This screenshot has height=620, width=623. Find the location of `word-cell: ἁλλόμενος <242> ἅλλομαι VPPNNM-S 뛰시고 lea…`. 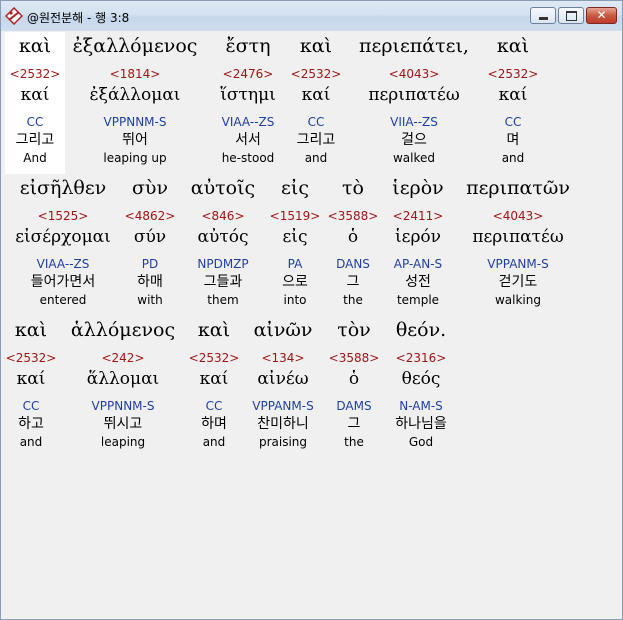

word-cell: ἁλλόμενος <242> ἅλλομαι VPPNNM-S 뛰시고 lea… is located at coordinates (123, 384).